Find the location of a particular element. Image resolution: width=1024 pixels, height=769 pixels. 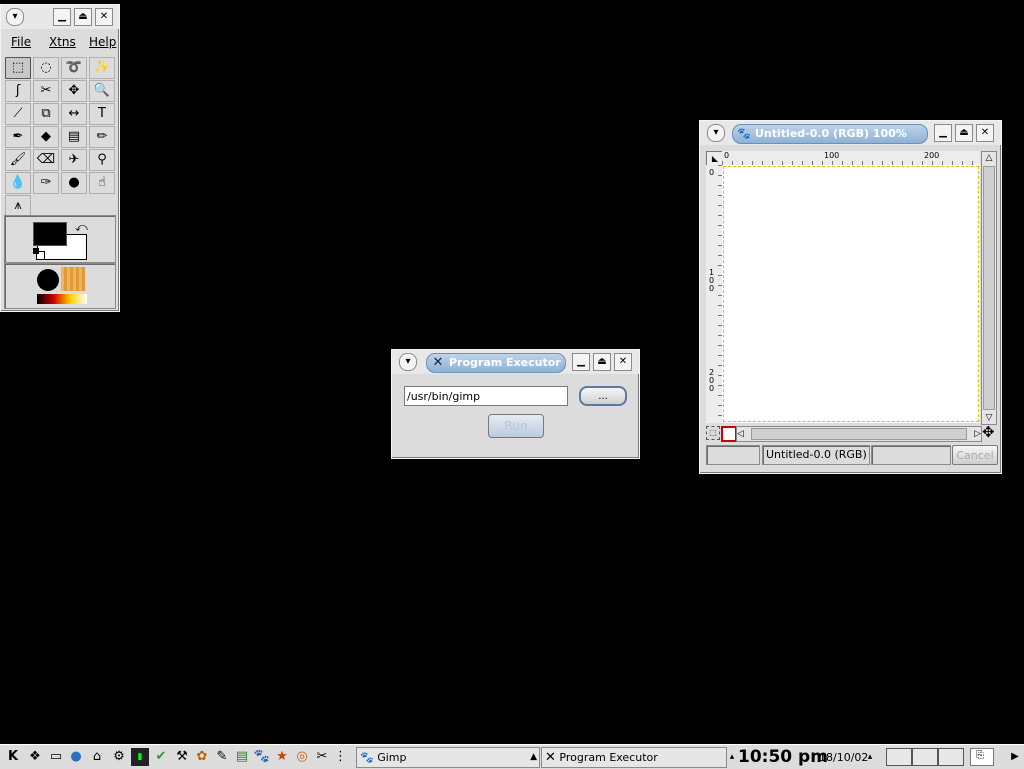

blend-tool-button: ▤ is located at coordinates (74, 137).